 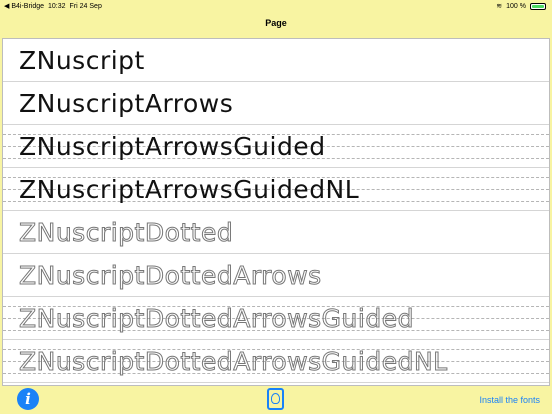 I want to click on font-sample-text: ZNuscriptArrowsGuided, so click(x=172, y=146).